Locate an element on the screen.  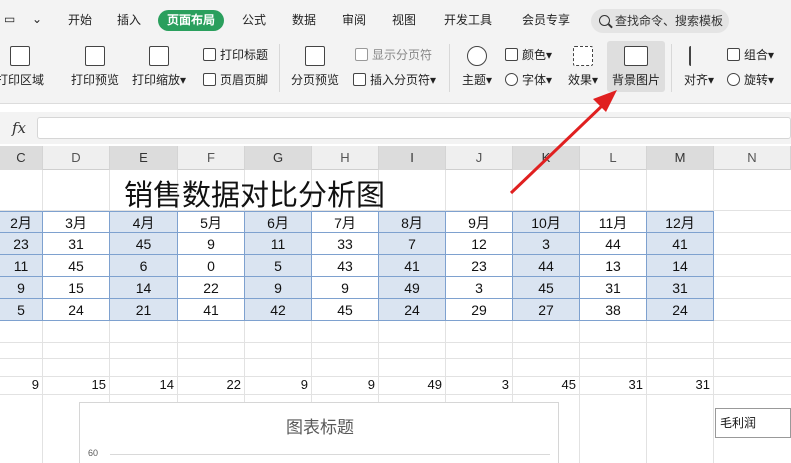
data-cell: 38 is located at coordinates (613, 310).